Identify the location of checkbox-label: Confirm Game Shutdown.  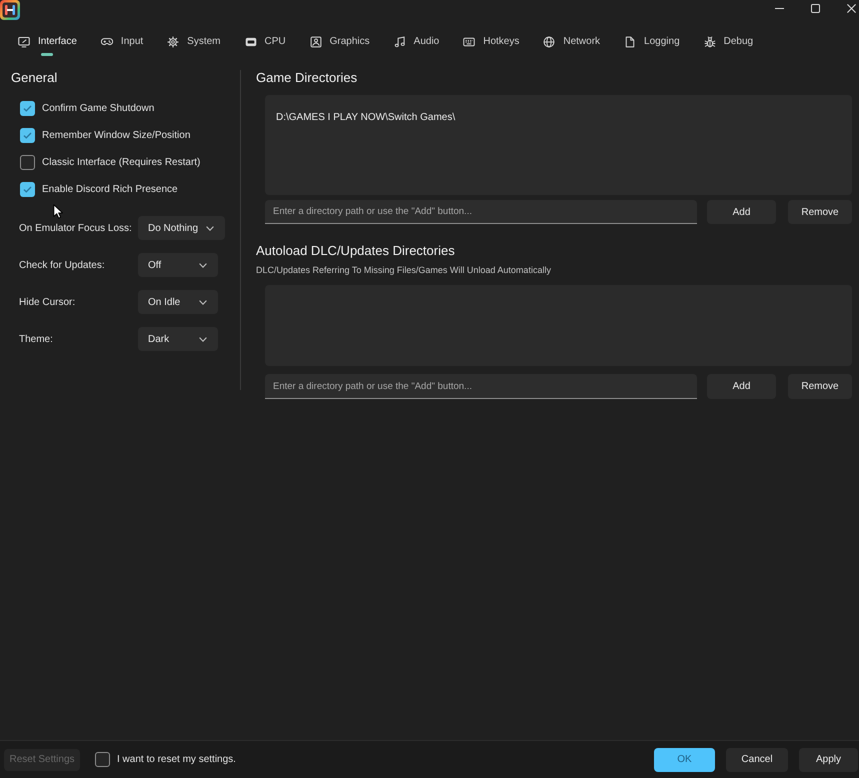
(98, 108).